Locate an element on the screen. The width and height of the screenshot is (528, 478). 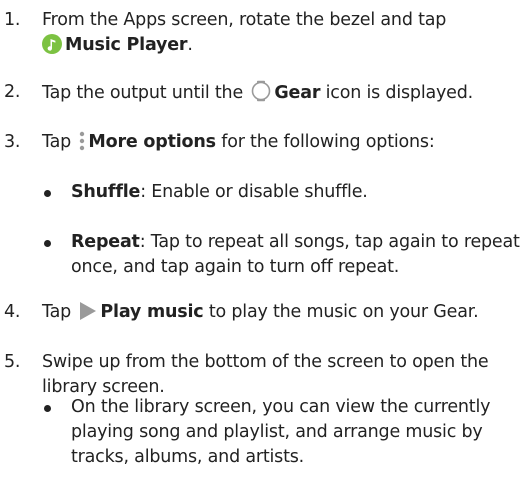
step-number: 2. is located at coordinates (12, 92).